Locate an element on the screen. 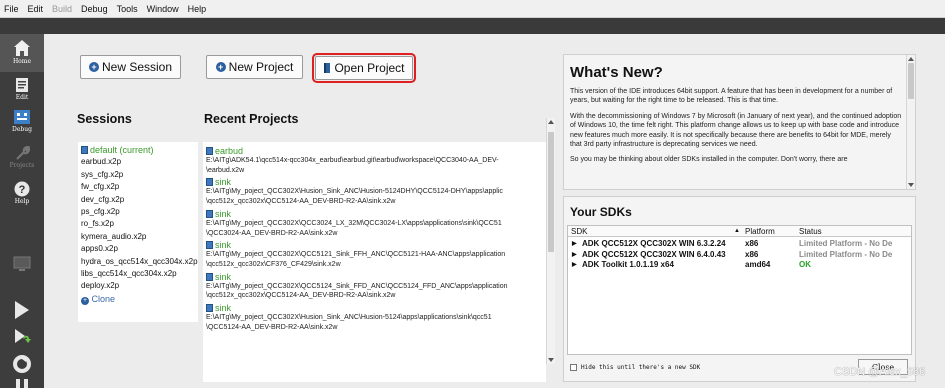  sdk-row: ▶ ADK Toolkit 1.0.1.19 x64 amd64 OK is located at coordinates (739, 265).